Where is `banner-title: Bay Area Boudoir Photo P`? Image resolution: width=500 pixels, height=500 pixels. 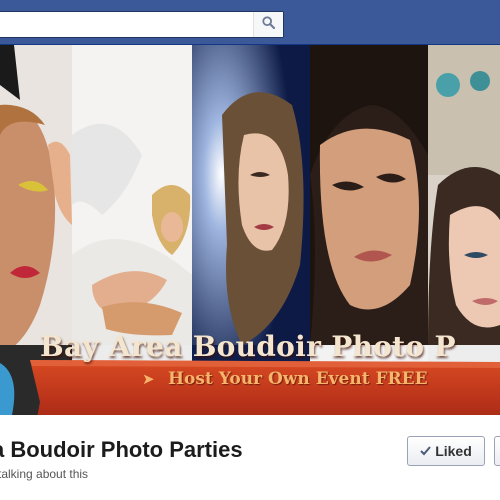
banner-title: Bay Area Boudoir Photo P is located at coordinates (248, 346).